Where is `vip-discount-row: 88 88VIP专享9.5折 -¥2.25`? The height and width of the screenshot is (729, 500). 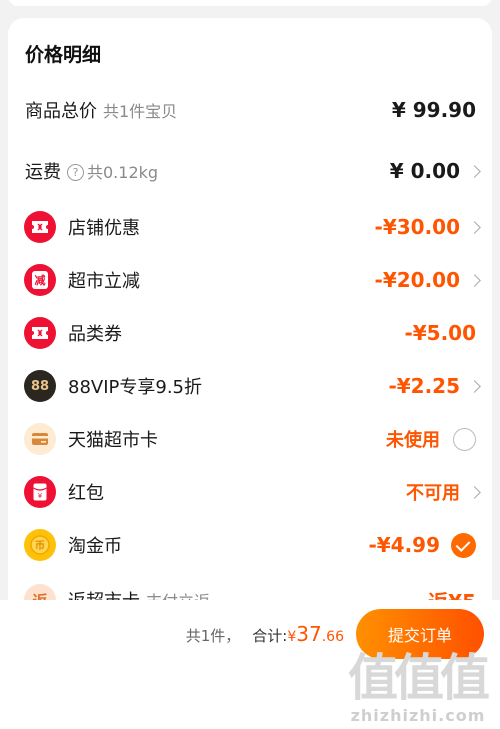
vip-discount-row: 88 88VIP专享9.5折 -¥2.25 is located at coordinates (250, 386).